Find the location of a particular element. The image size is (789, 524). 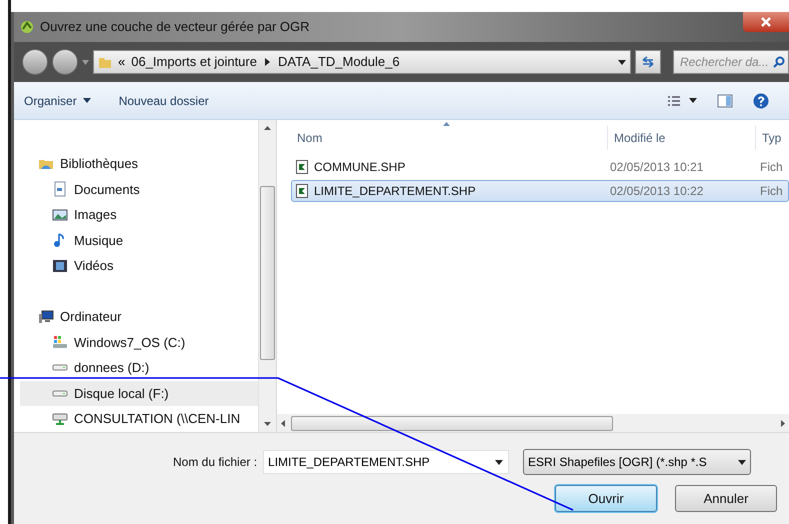

filename-field: LIMITE_DEPARTEMENT.SHP is located at coordinates (386, 462).